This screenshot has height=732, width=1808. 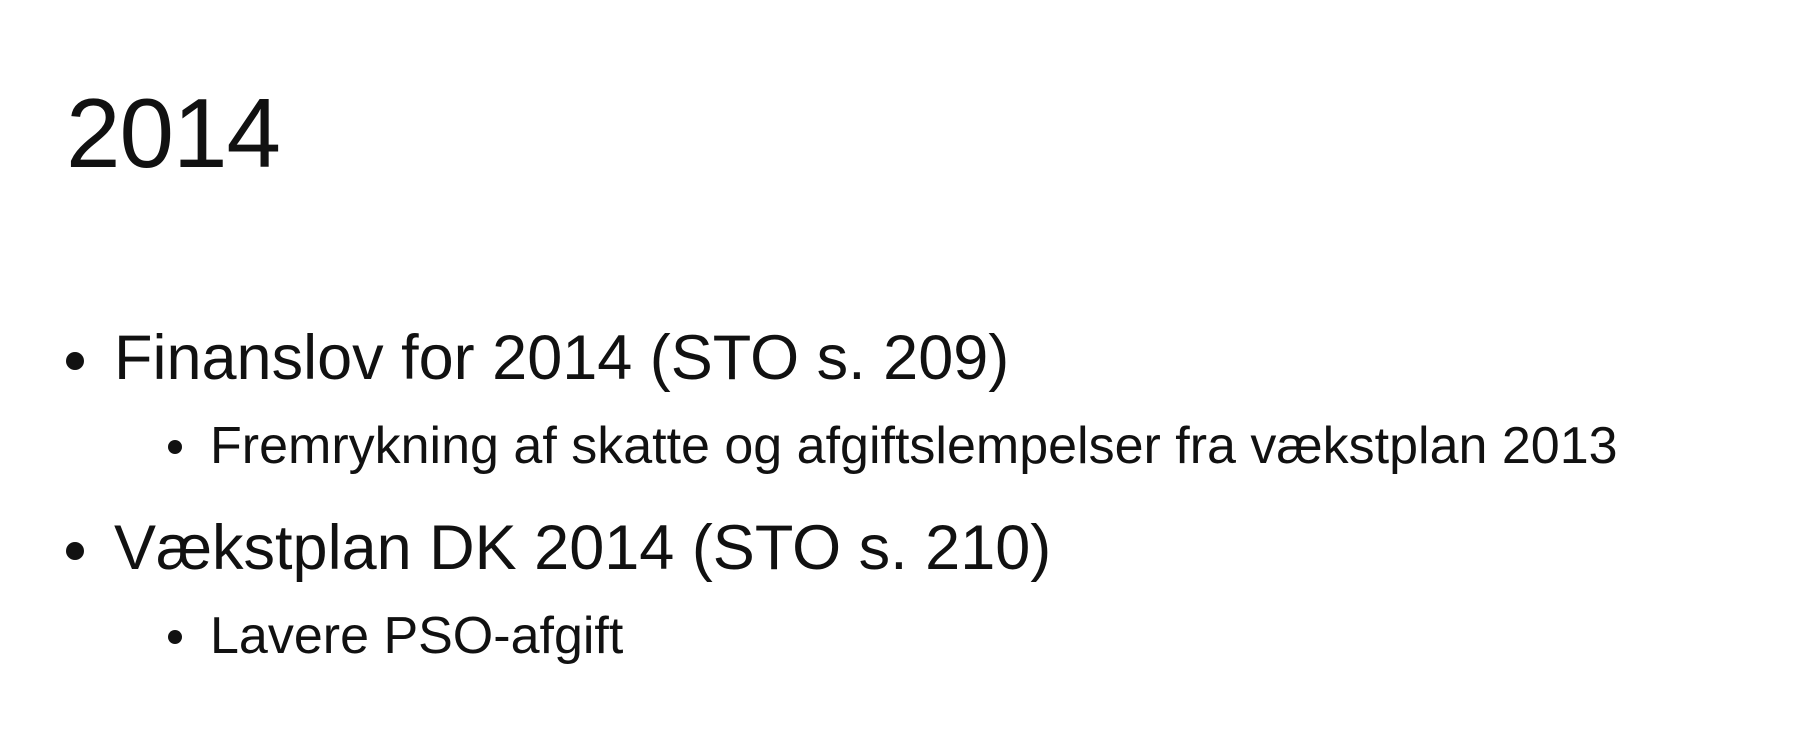 I want to click on bullet-text: Vækstplan DK 2014 (STO s. 210), so click(x=583, y=548).